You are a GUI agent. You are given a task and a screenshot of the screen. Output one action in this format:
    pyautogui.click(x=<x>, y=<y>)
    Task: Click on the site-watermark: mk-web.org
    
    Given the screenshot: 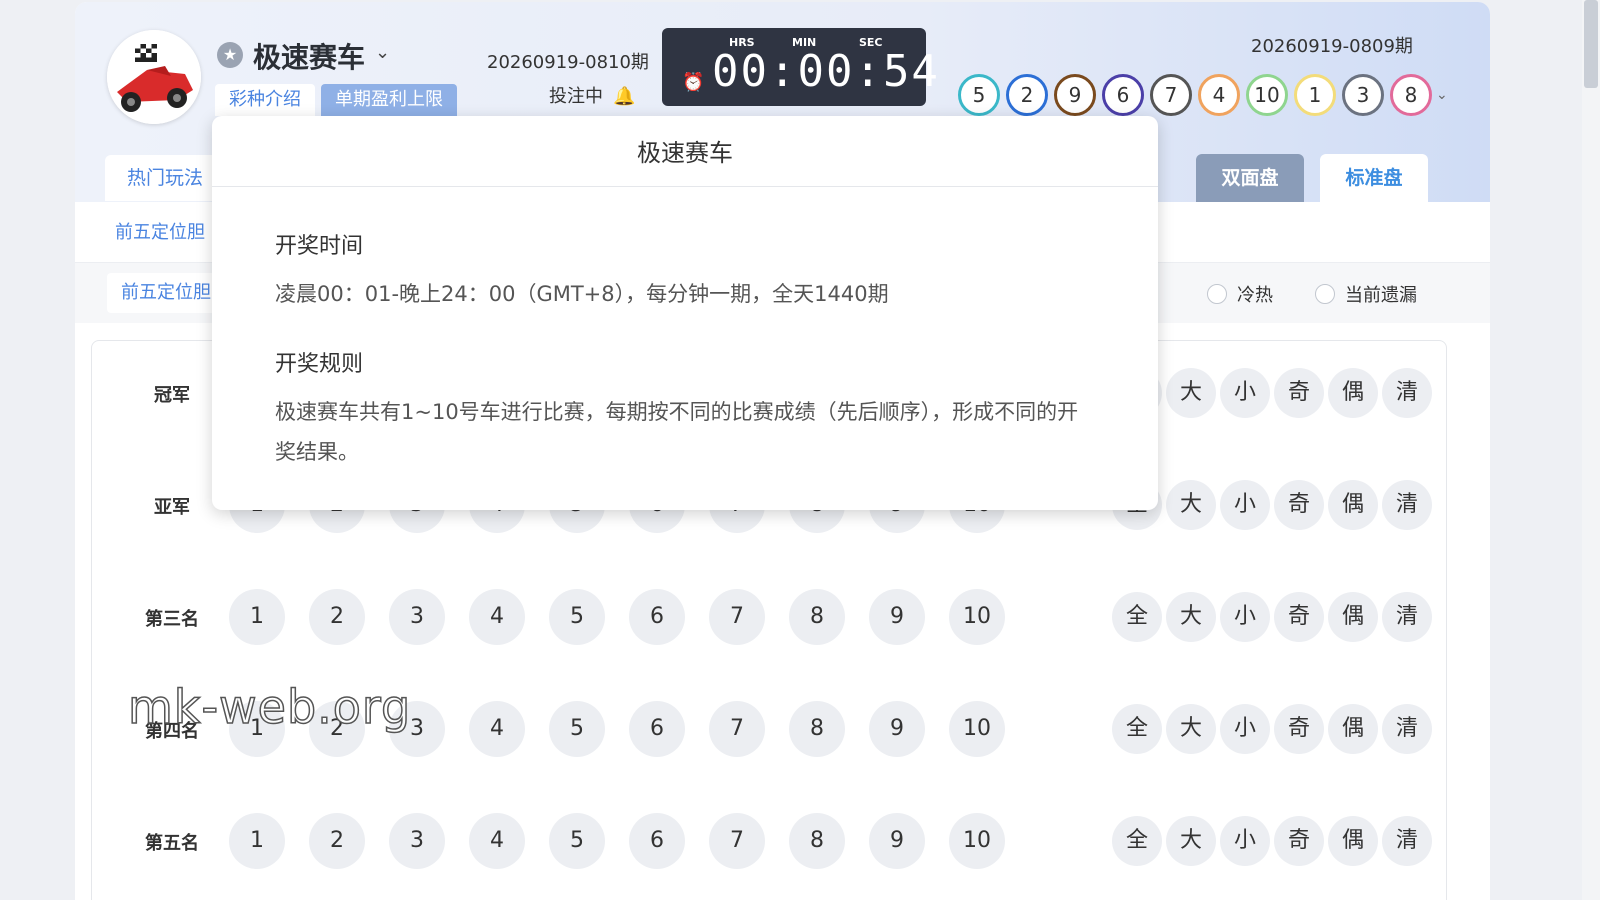 What is the action you would take?
    pyautogui.click(x=269, y=707)
    